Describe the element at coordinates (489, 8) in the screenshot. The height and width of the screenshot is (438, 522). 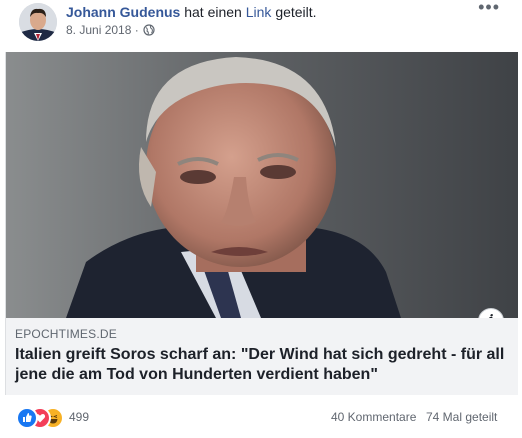
I see `more-options-icon: •••` at that location.